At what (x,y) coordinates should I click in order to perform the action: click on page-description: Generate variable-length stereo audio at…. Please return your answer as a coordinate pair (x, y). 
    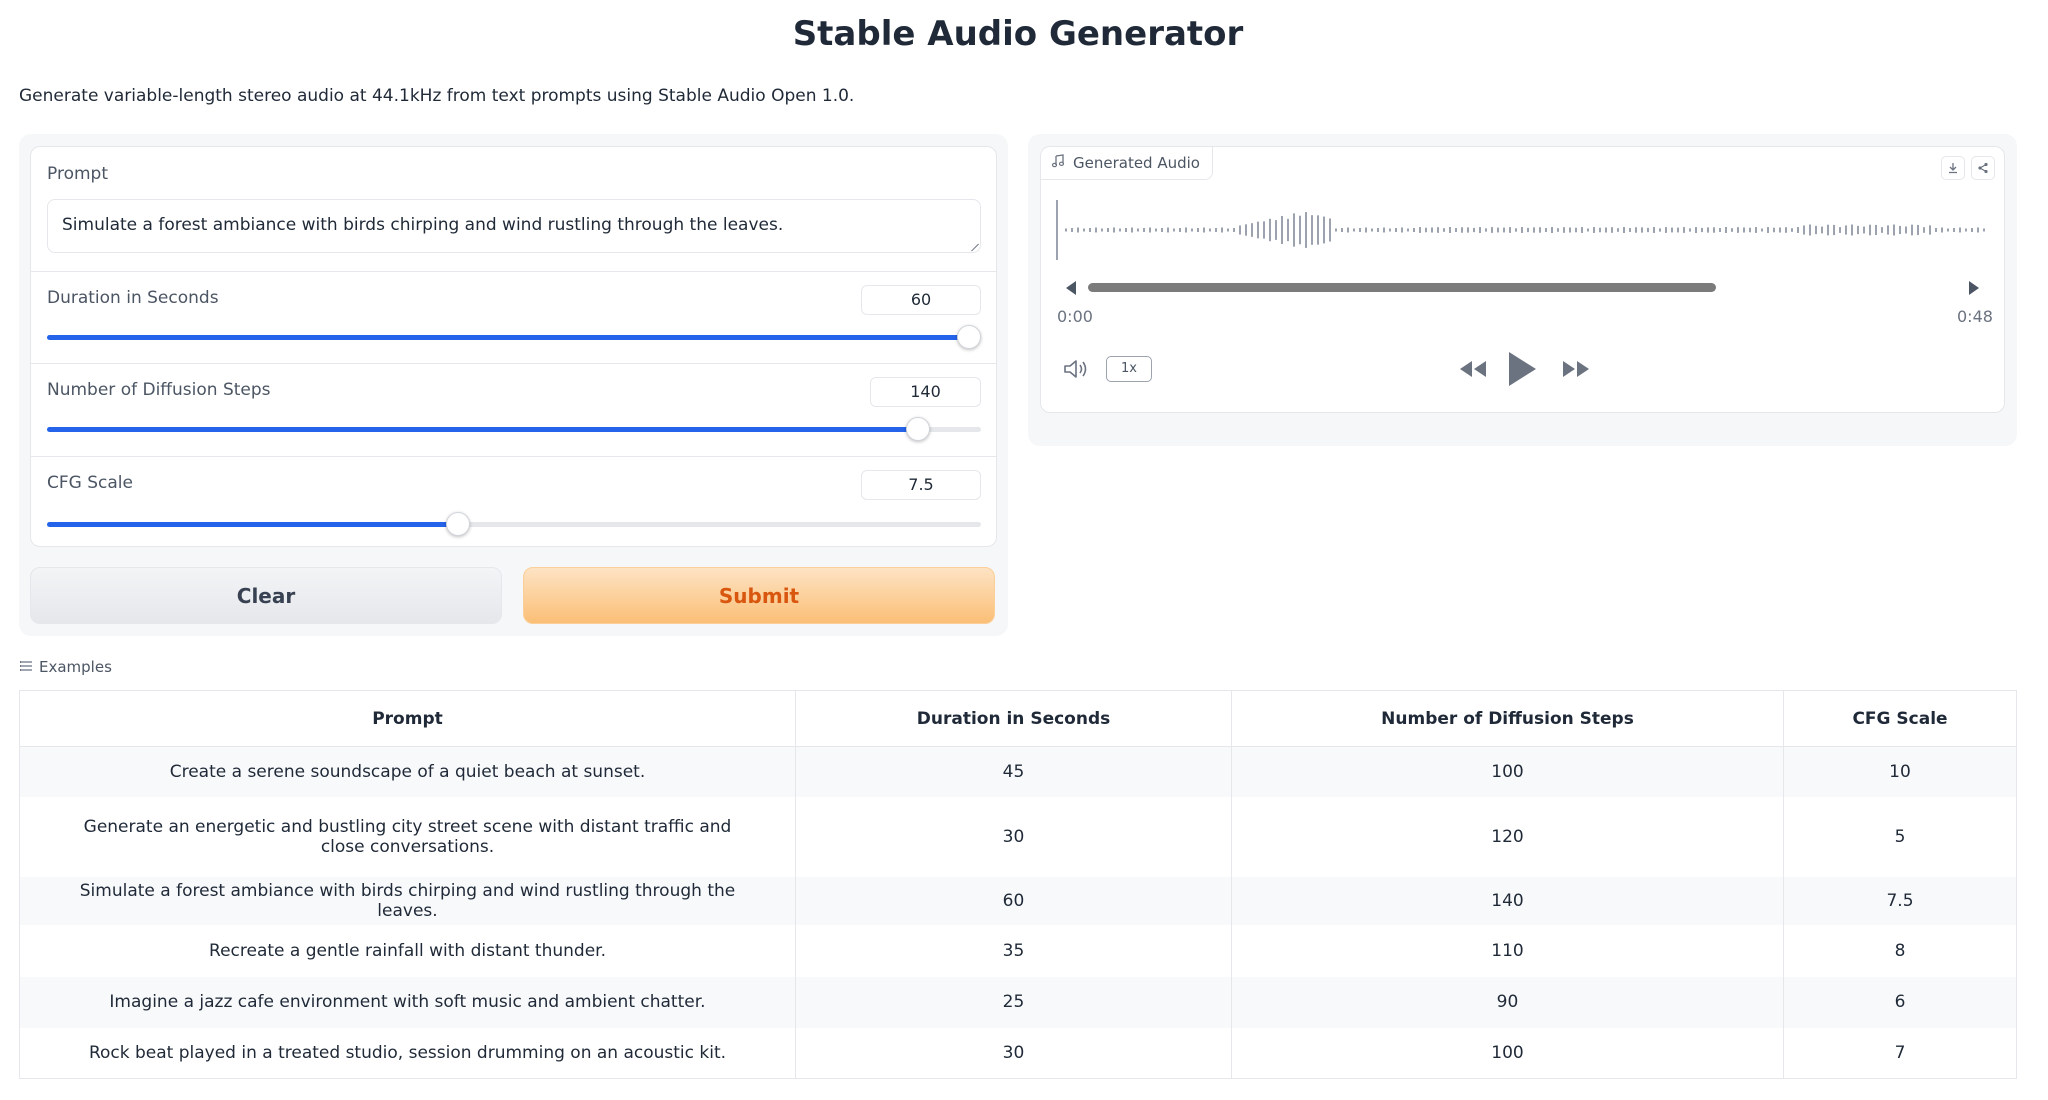
    Looking at the image, I should click on (437, 96).